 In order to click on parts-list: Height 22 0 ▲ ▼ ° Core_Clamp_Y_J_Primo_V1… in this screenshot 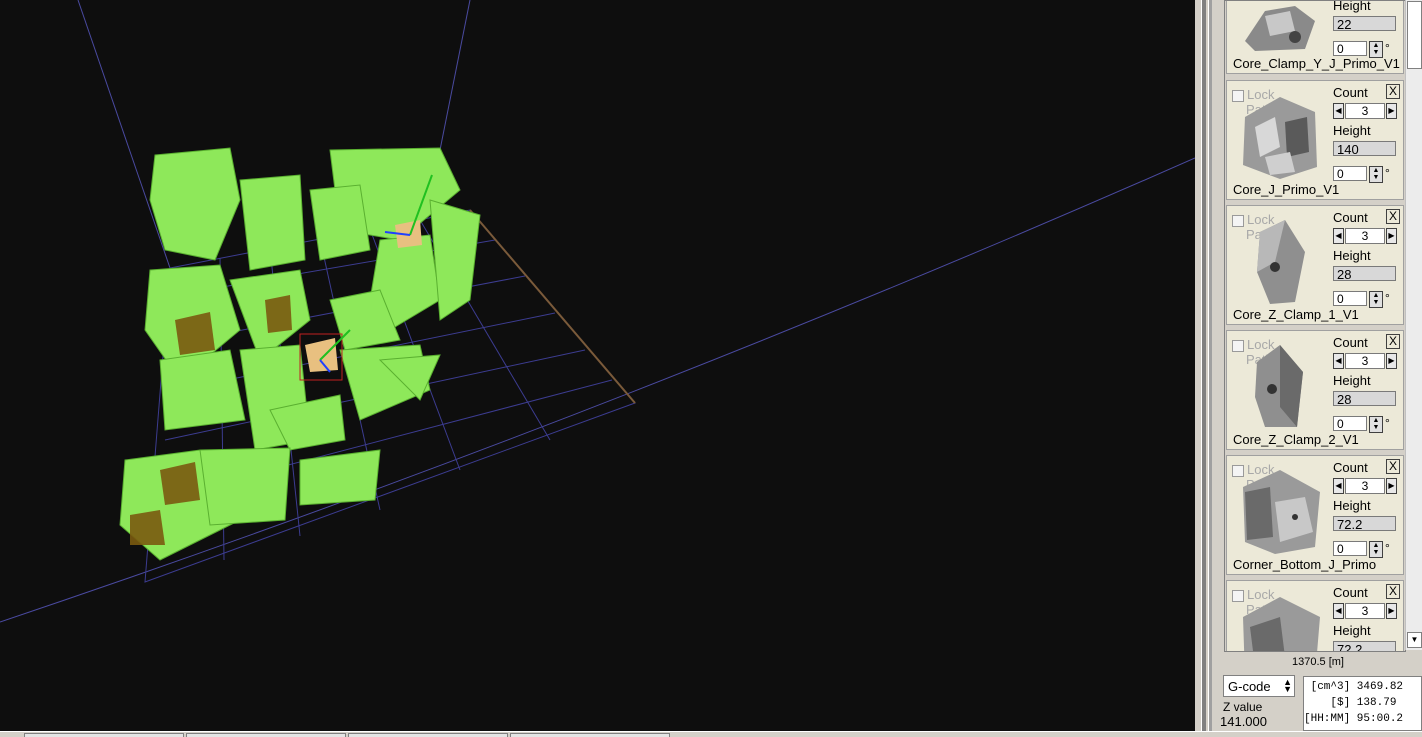, I will do `click(1315, 326)`.